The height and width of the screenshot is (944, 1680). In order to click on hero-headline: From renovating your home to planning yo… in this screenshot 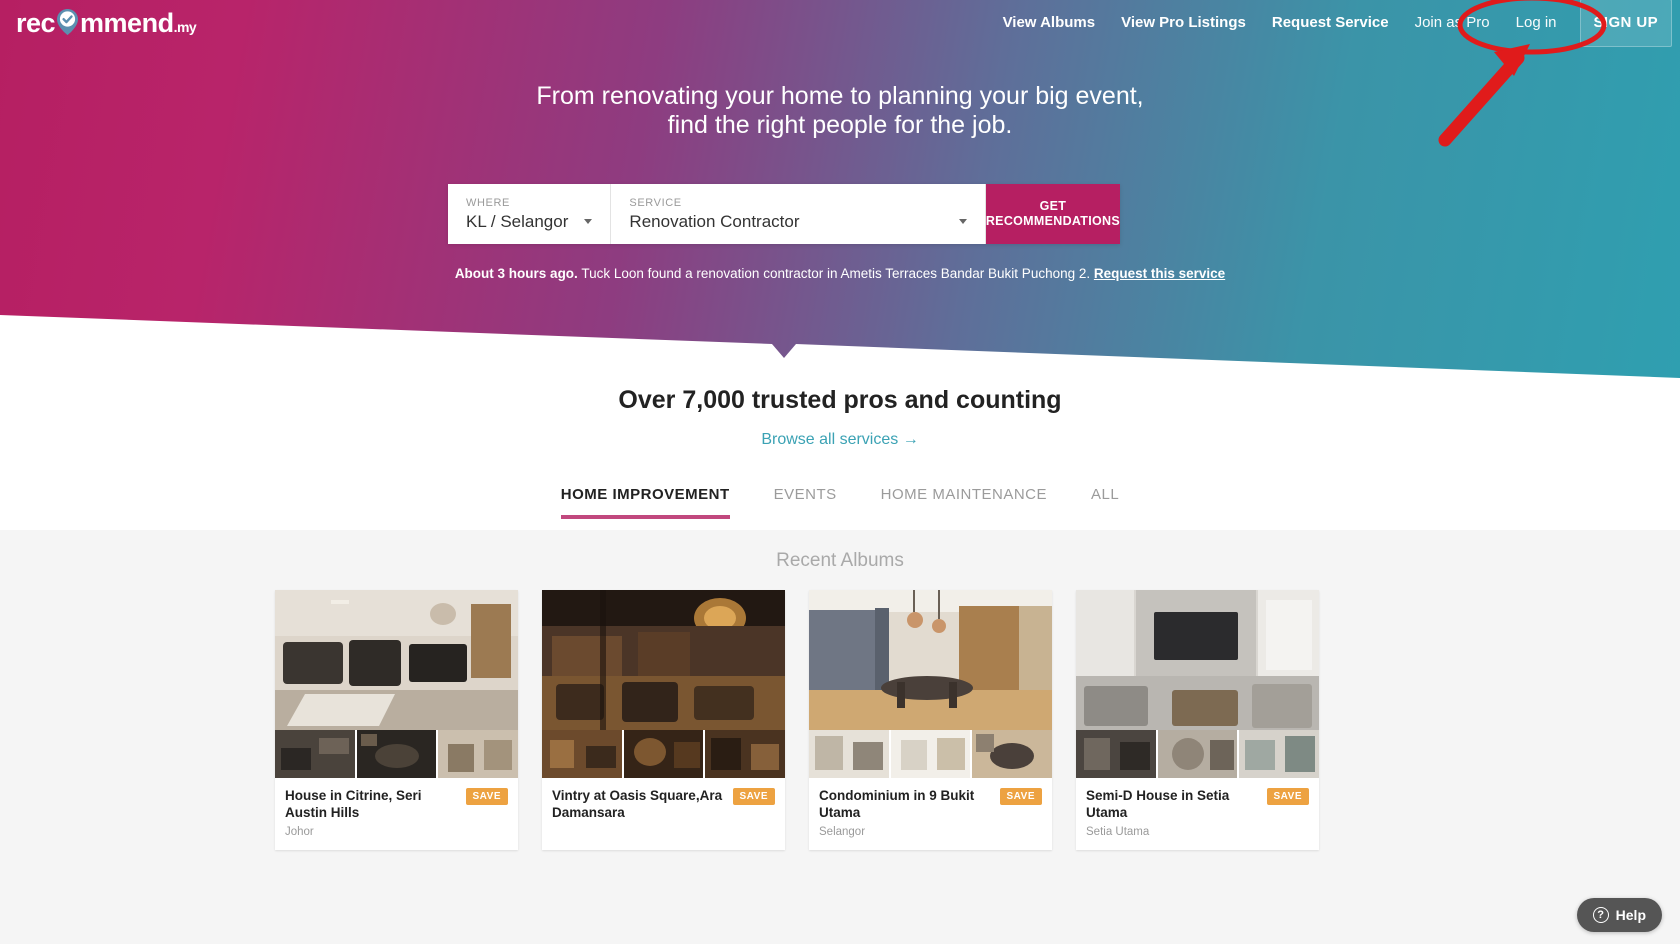, I will do `click(840, 111)`.